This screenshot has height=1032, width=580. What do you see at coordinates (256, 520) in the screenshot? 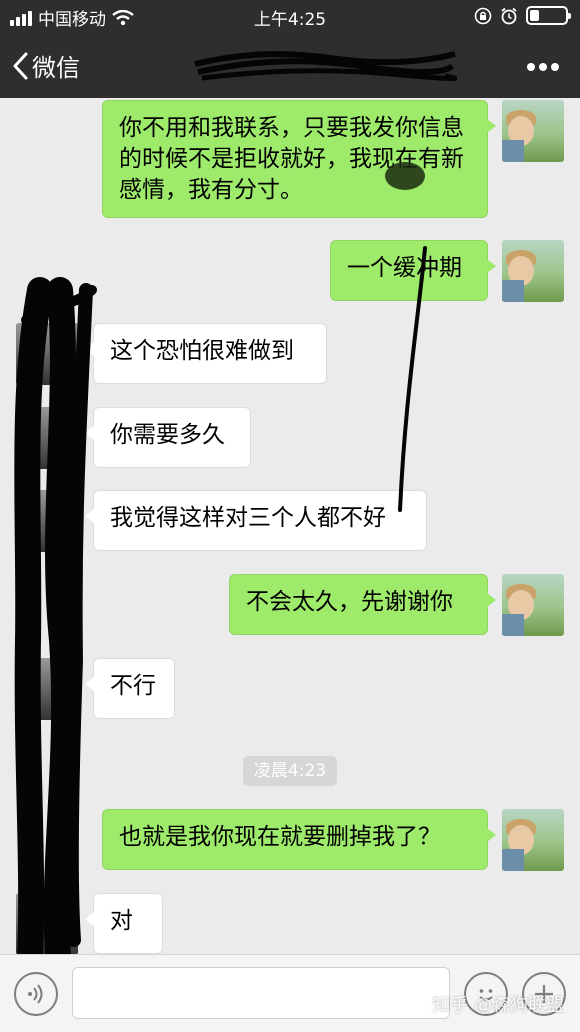
I see `incoming-bubble: 我觉得这样对三个人都不好` at bounding box center [256, 520].